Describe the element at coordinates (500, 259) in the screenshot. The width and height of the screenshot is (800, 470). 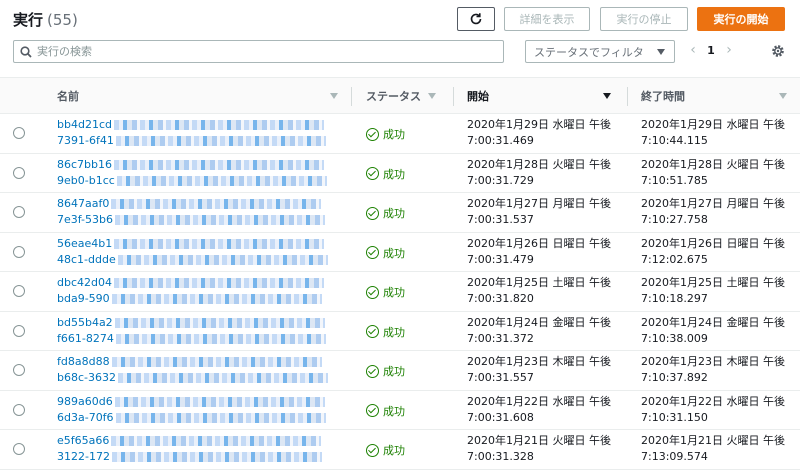
I see `start-clock: 7:00:31.479` at that location.